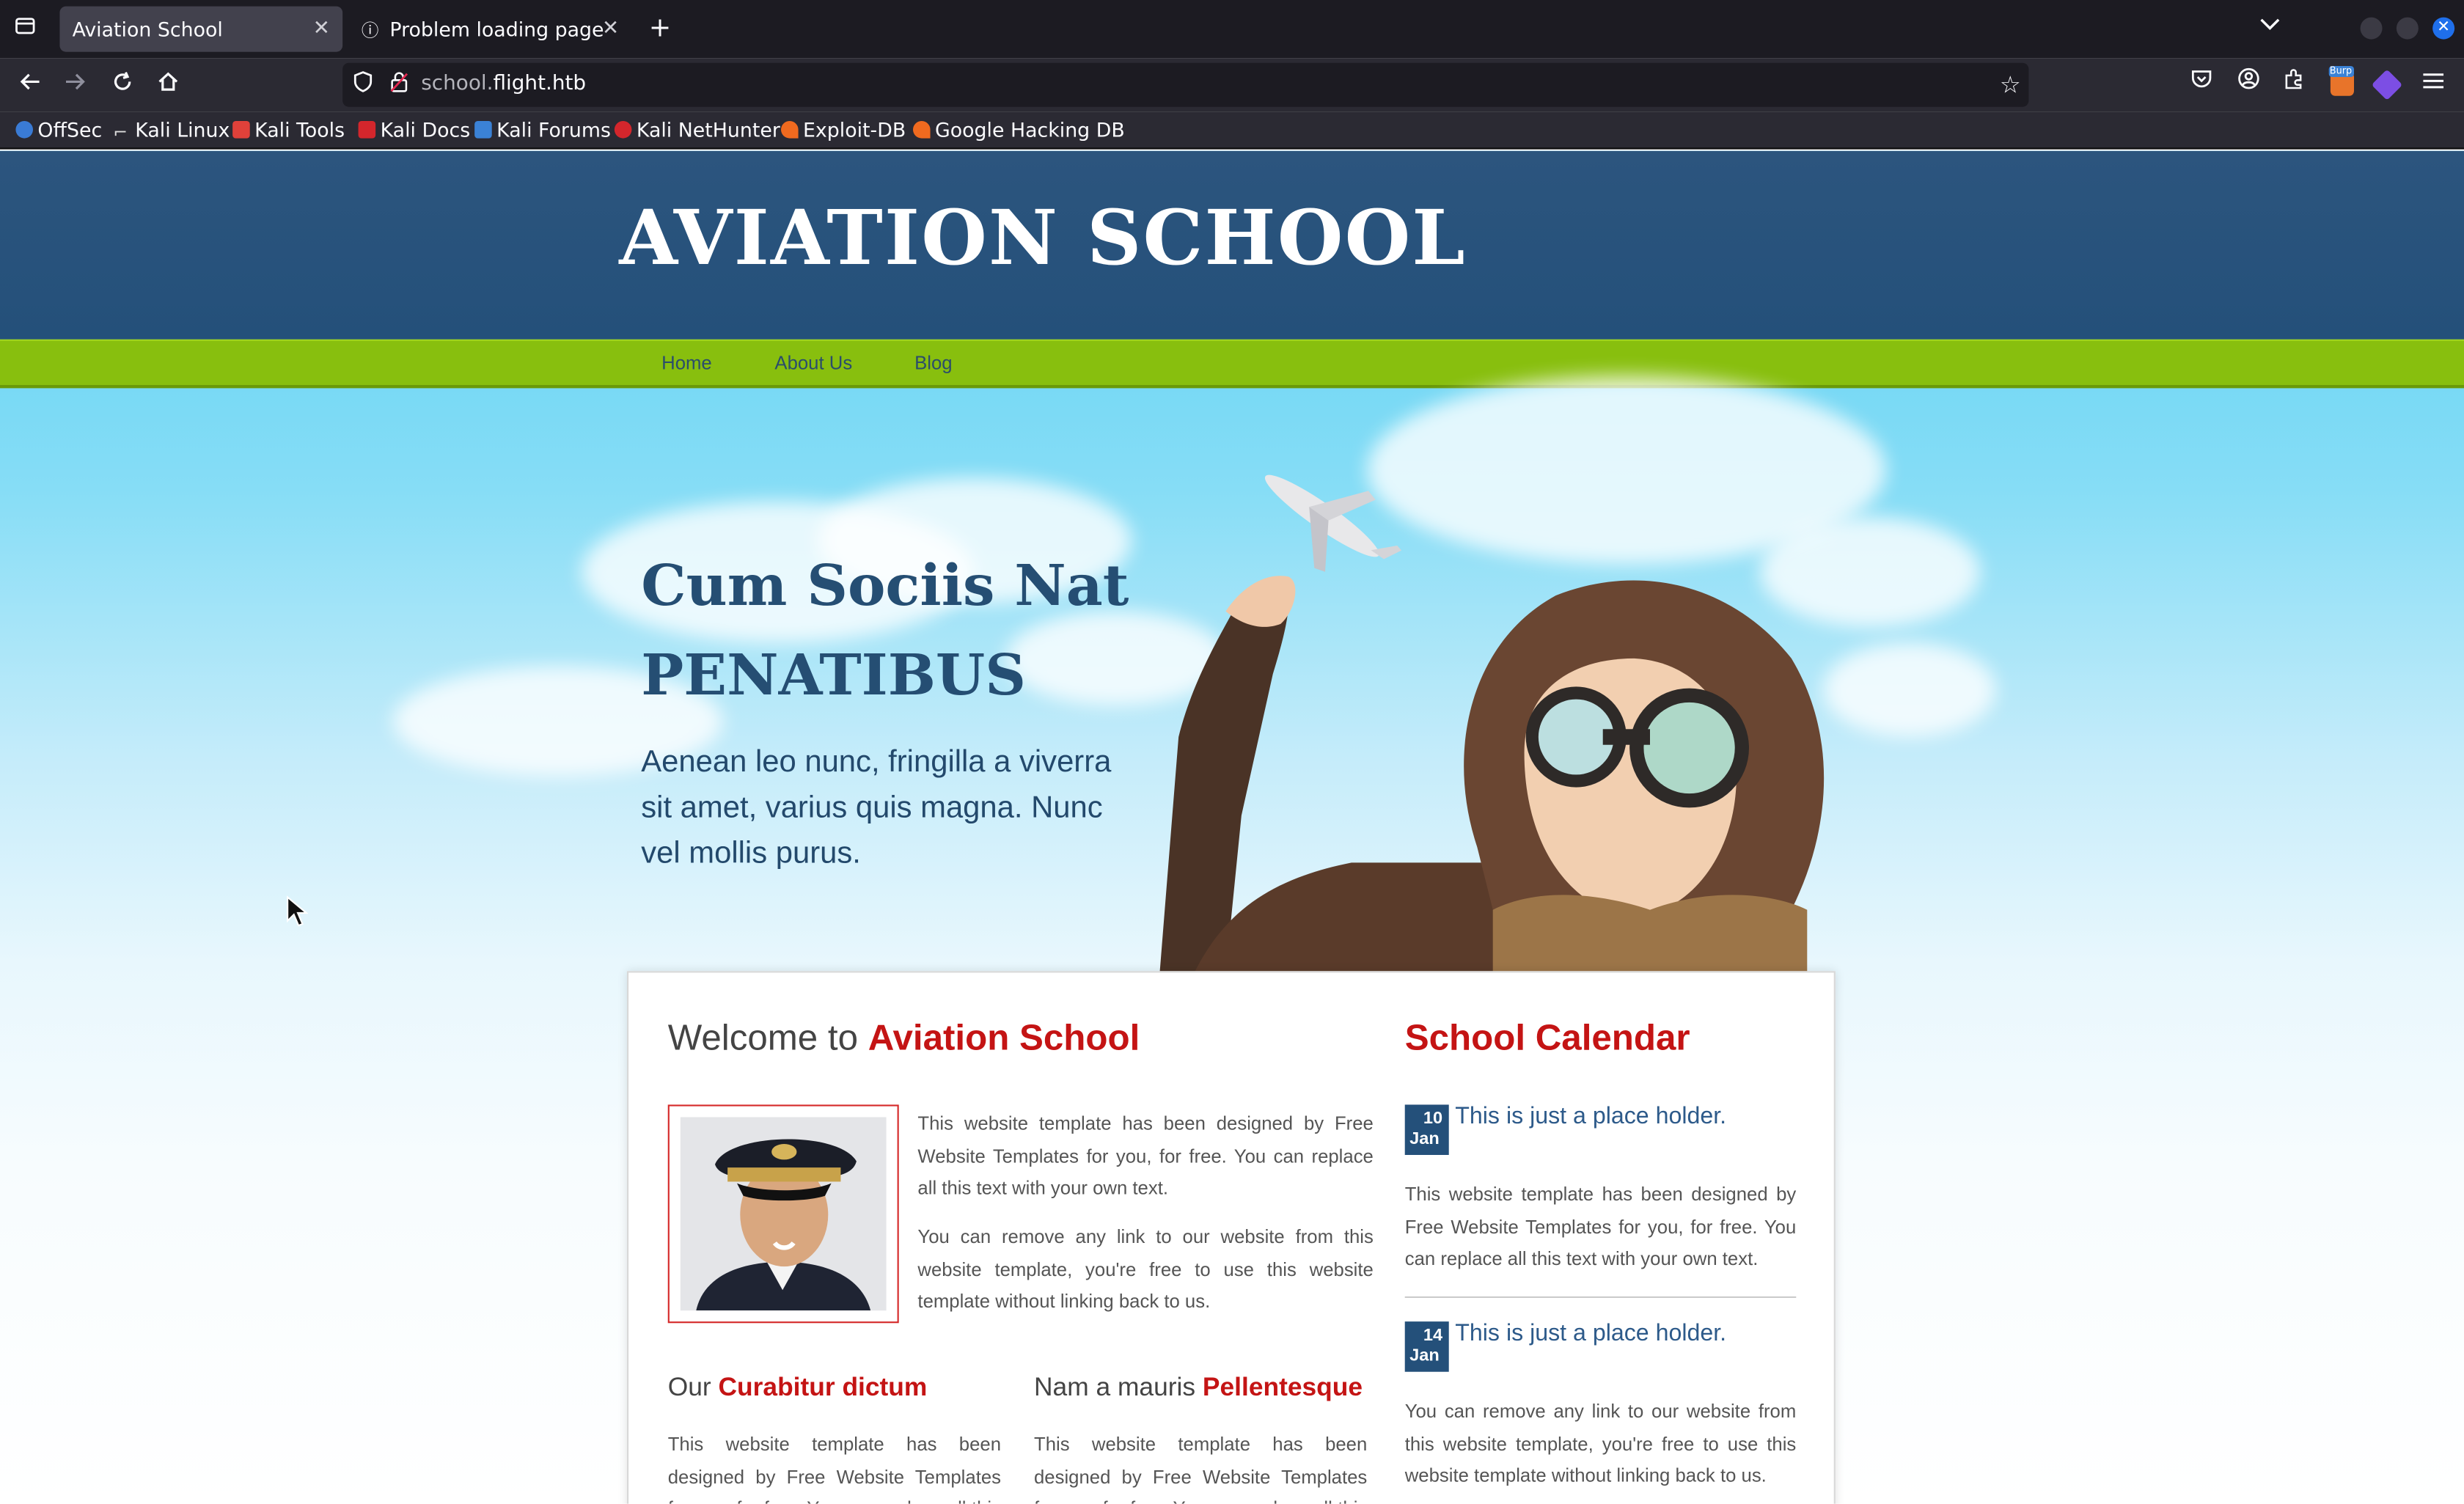  What do you see at coordinates (623, 130) in the screenshot?
I see `nethunter-icon` at bounding box center [623, 130].